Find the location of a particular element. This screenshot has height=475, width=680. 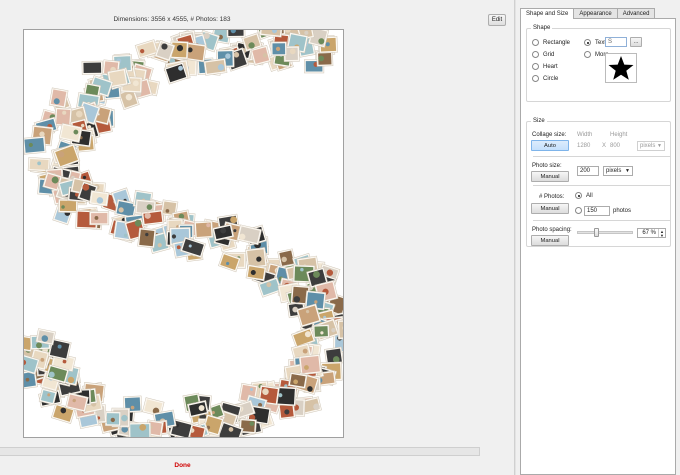

collage-size-label: Collage size: is located at coordinates (549, 135).